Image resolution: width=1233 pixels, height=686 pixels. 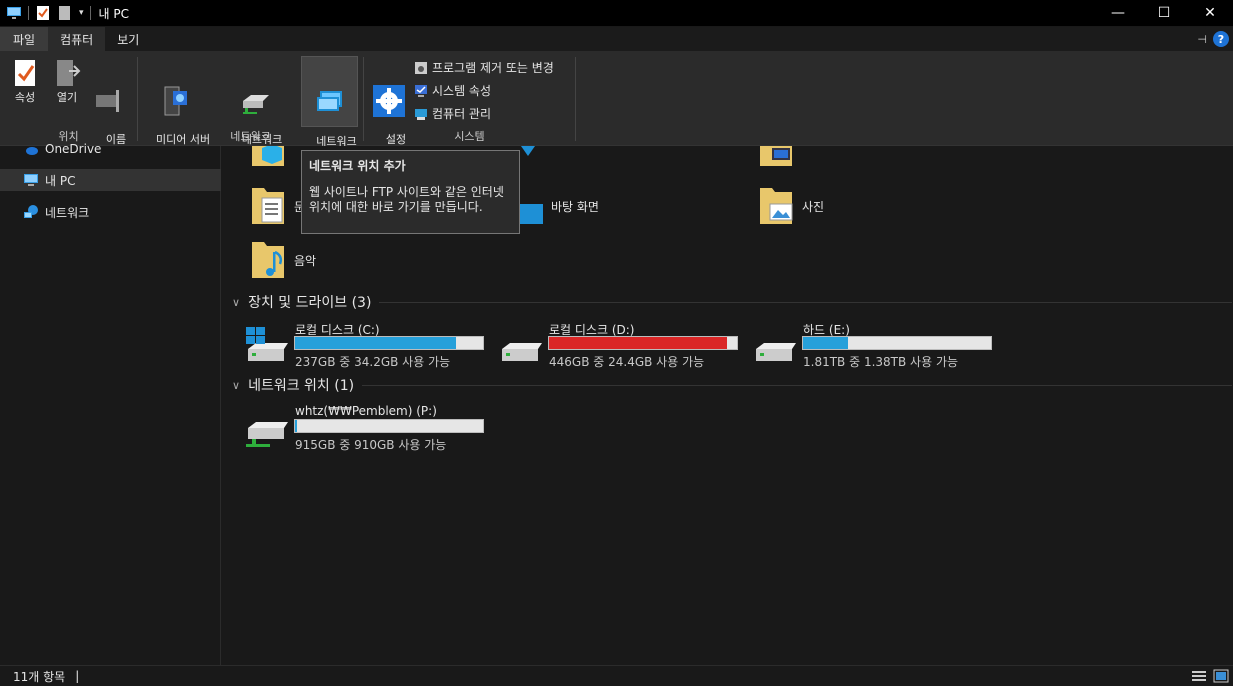 I want to click on section-devices-header: ∨ 장치 및 드라이브 (3), so click(x=732, y=302).